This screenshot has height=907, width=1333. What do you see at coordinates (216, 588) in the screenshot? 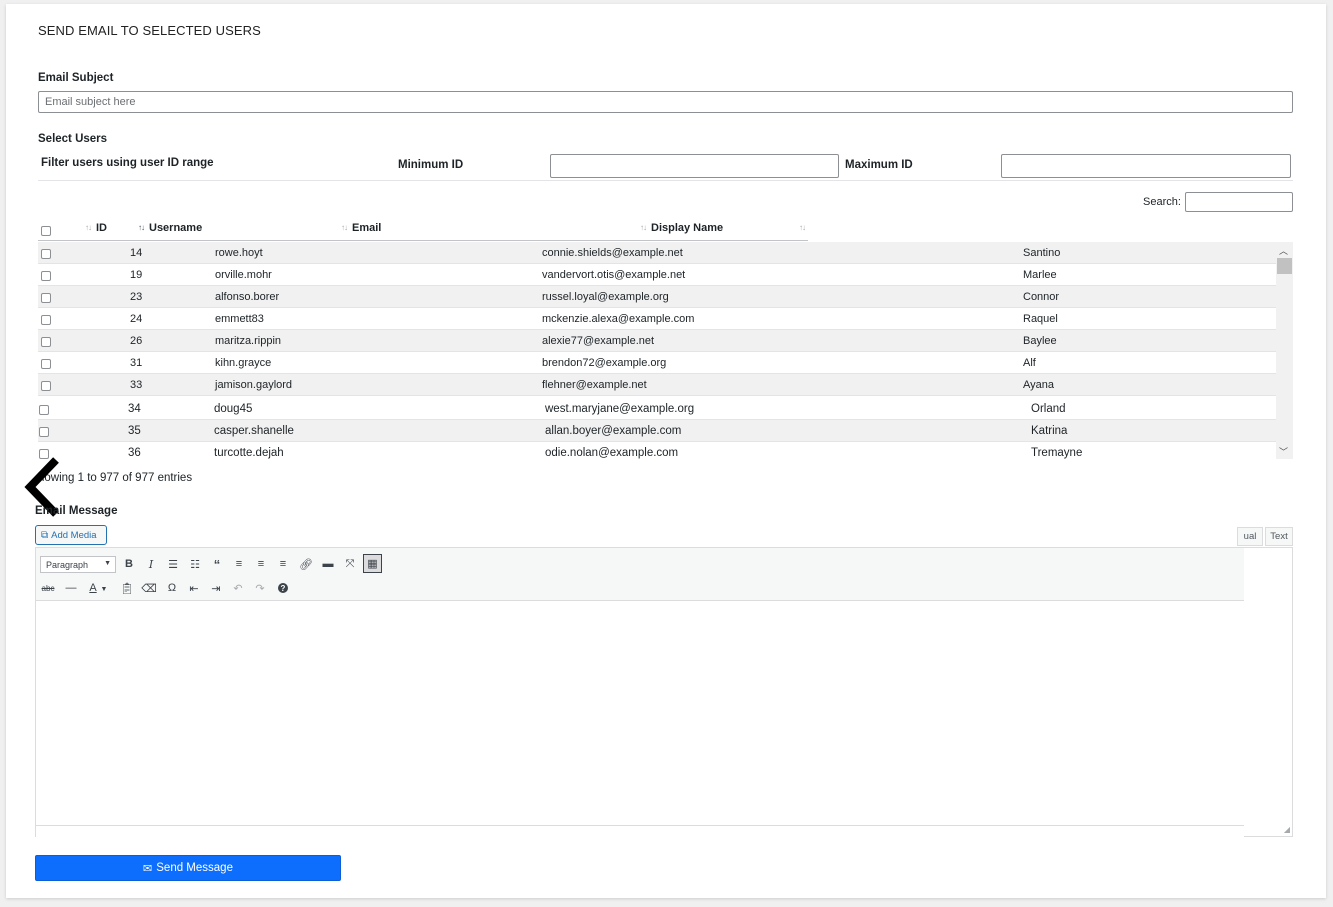
I see `indent-icon: ⇥` at bounding box center [216, 588].